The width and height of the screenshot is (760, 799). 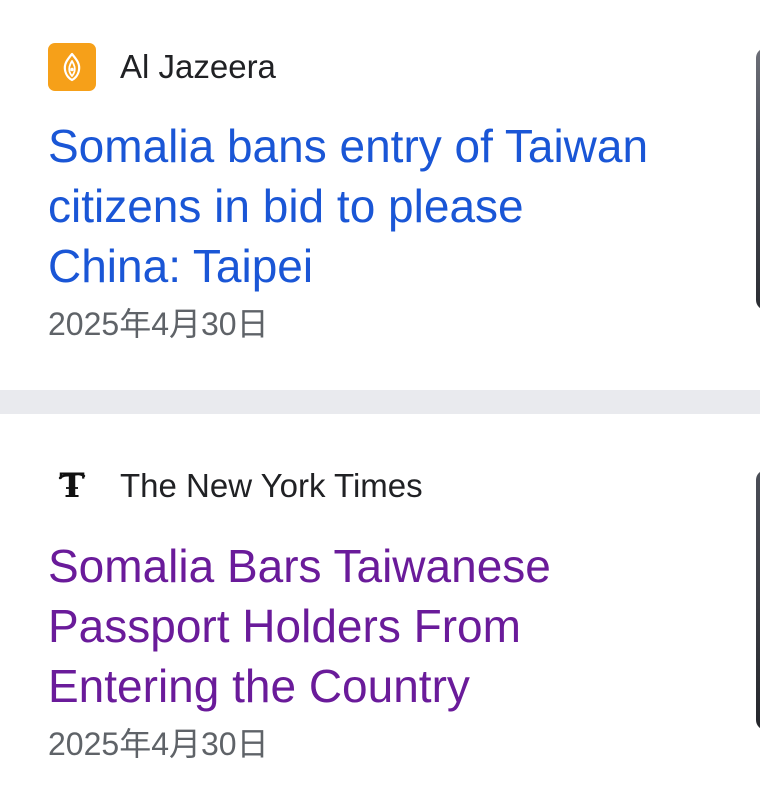 I want to click on nyt-logo-icon: T, so click(x=72, y=486).